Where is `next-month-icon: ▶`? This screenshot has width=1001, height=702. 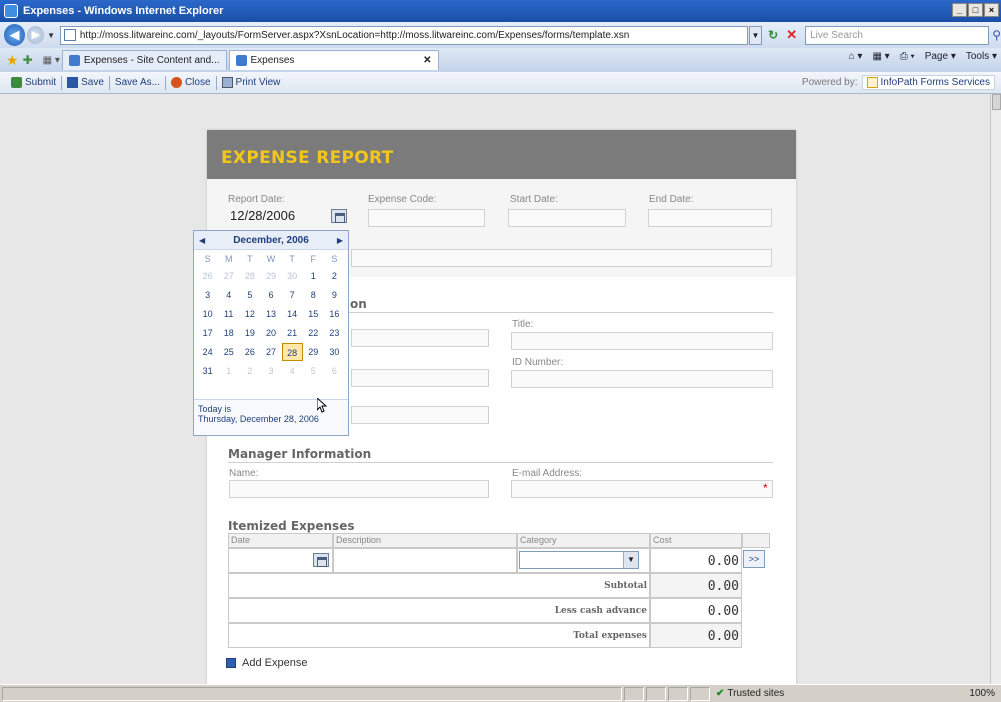
next-month-icon: ▶ is located at coordinates (340, 240).